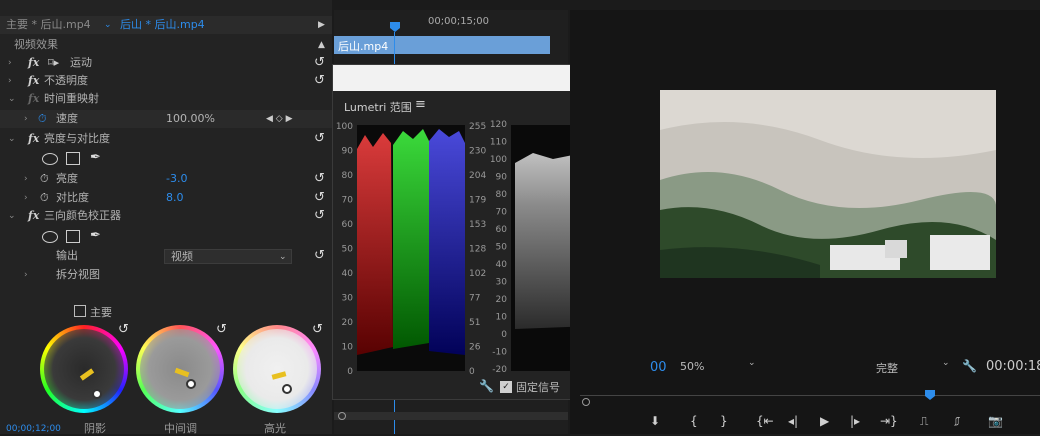  Describe the element at coordinates (166, 81) in the screenshot. I see `effect-row-opacity: › fx 不透明度 ↺` at that location.